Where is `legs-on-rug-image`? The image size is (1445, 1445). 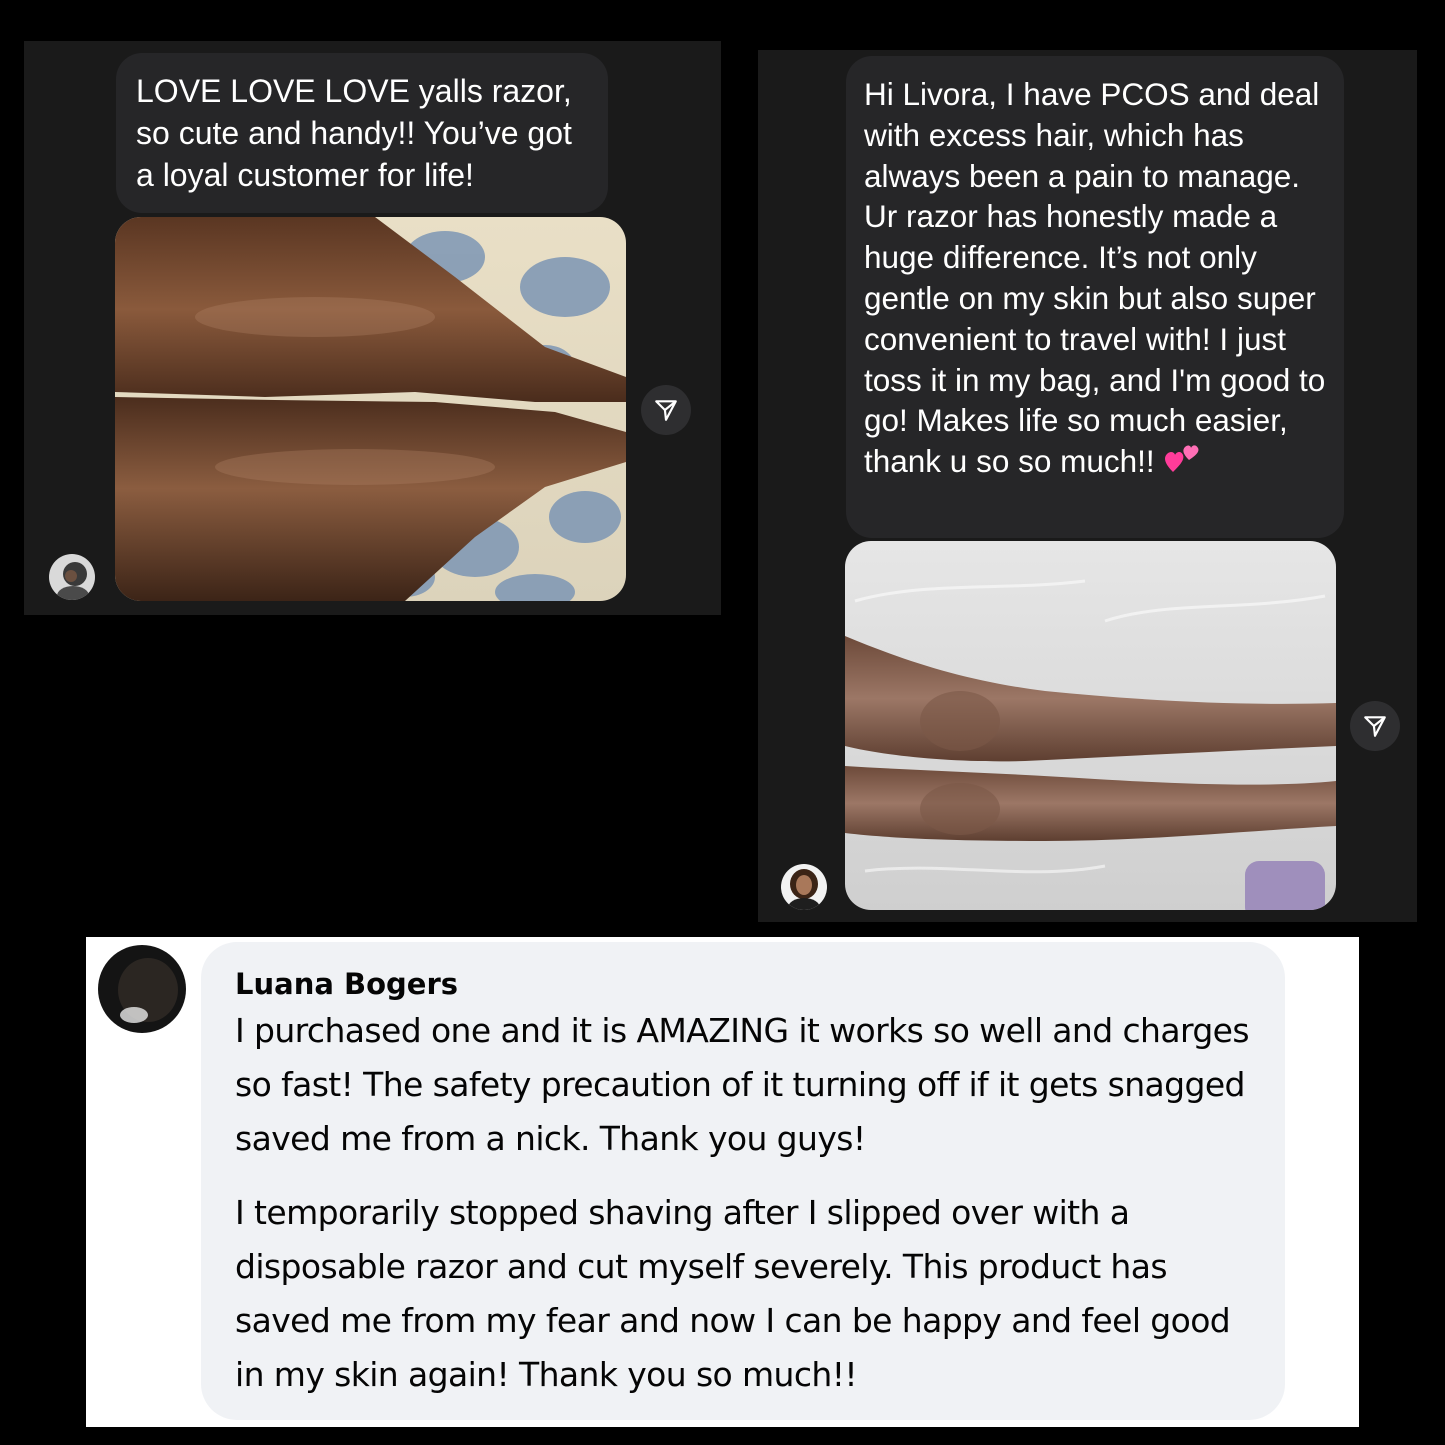 legs-on-rug-image is located at coordinates (370, 409).